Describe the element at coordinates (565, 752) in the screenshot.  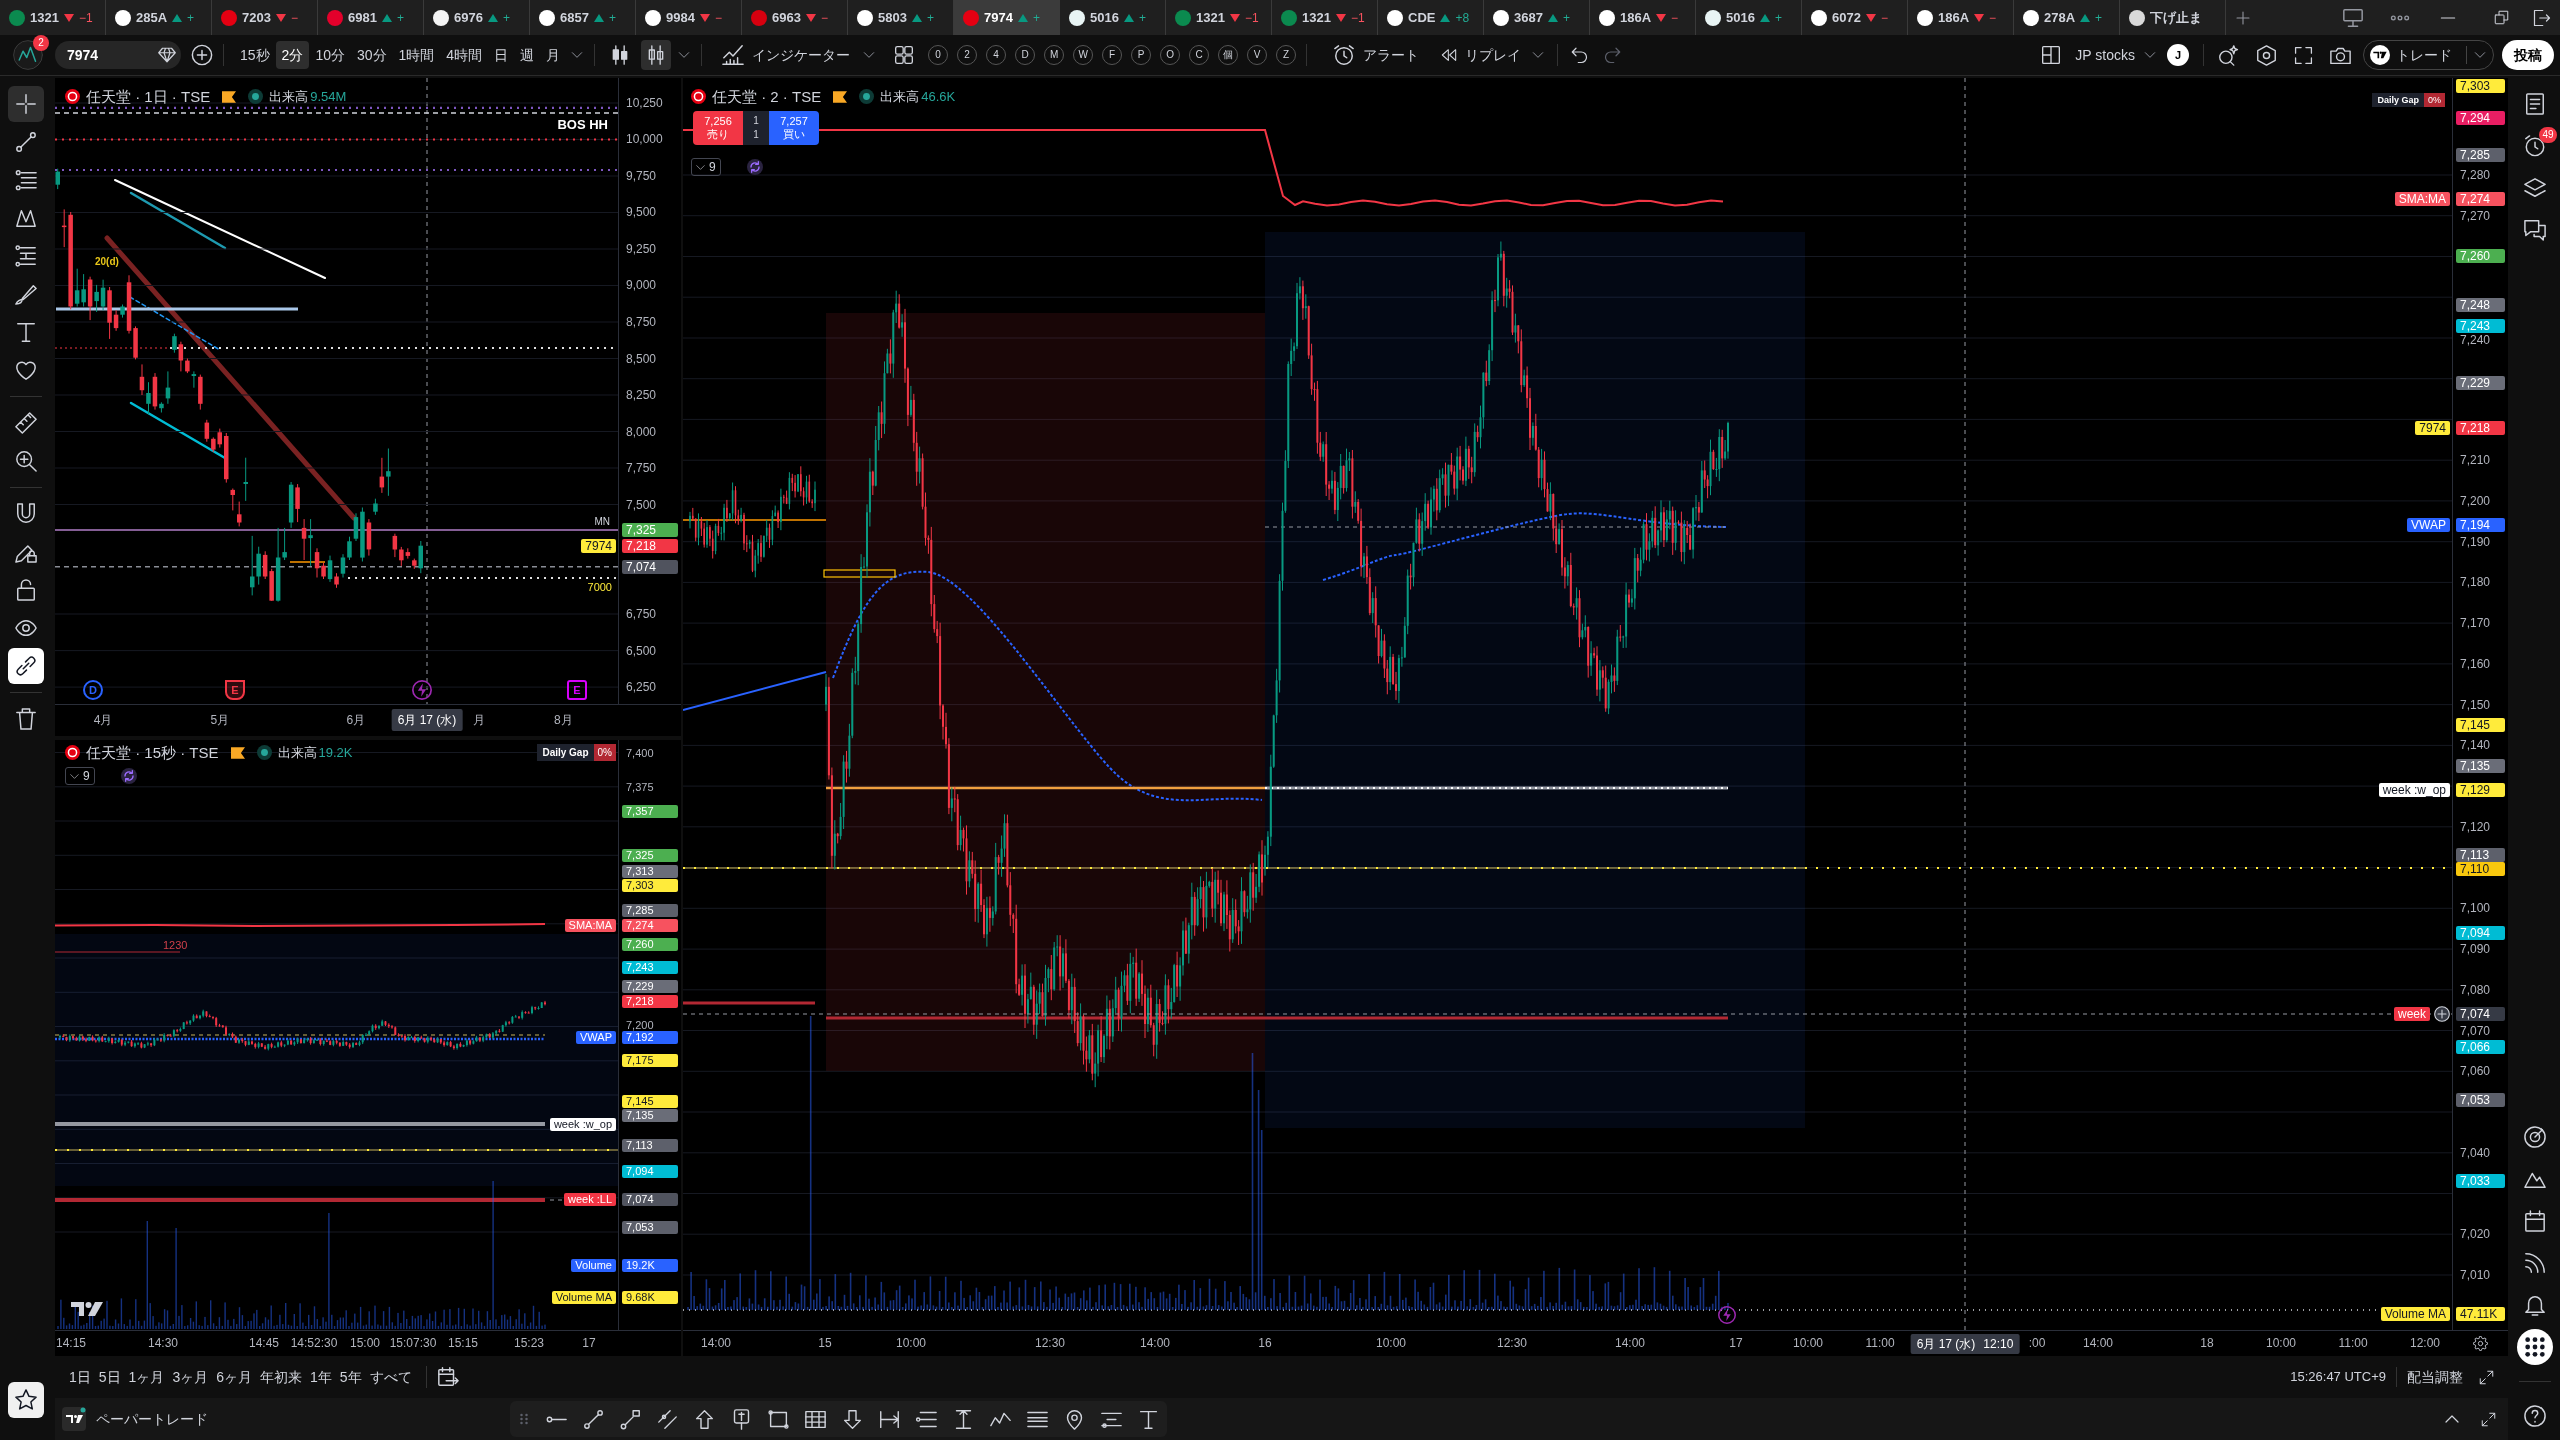
I see `gap-indicator-label: Daily Gap` at that location.